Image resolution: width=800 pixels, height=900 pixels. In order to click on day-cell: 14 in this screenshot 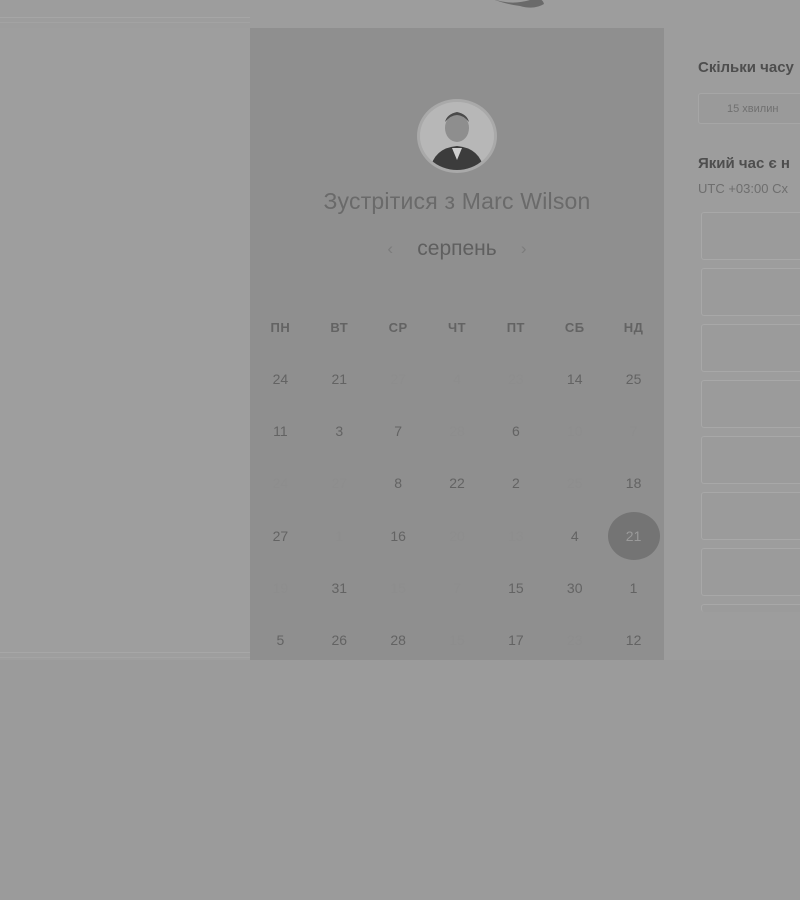, I will do `click(574, 379)`.